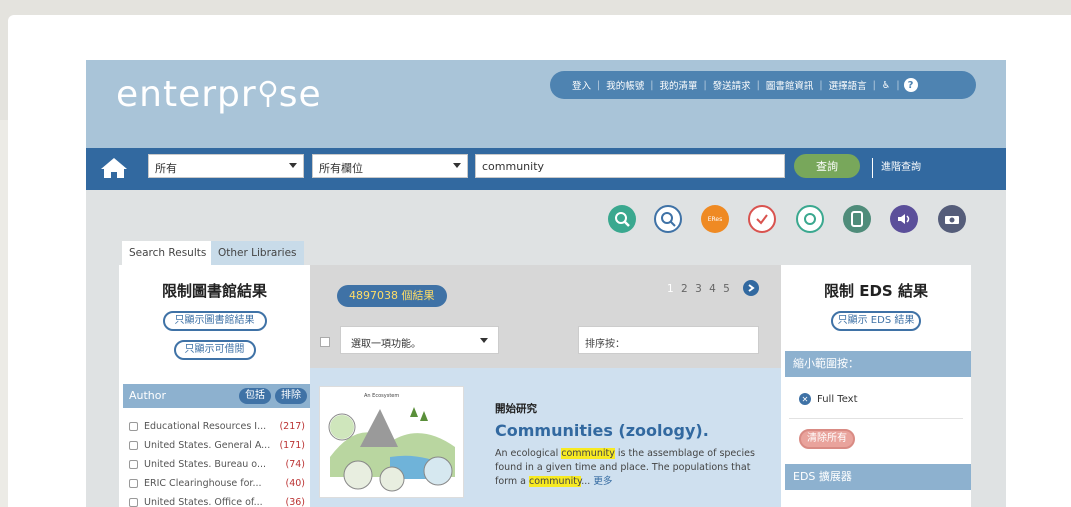 The width and height of the screenshot is (1071, 507). I want to click on audio-icon, so click(904, 219).